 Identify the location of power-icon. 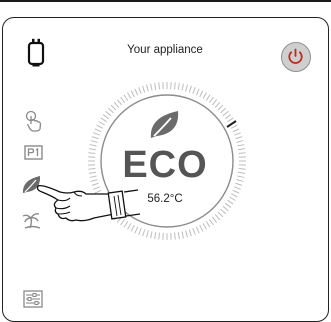
(295, 56).